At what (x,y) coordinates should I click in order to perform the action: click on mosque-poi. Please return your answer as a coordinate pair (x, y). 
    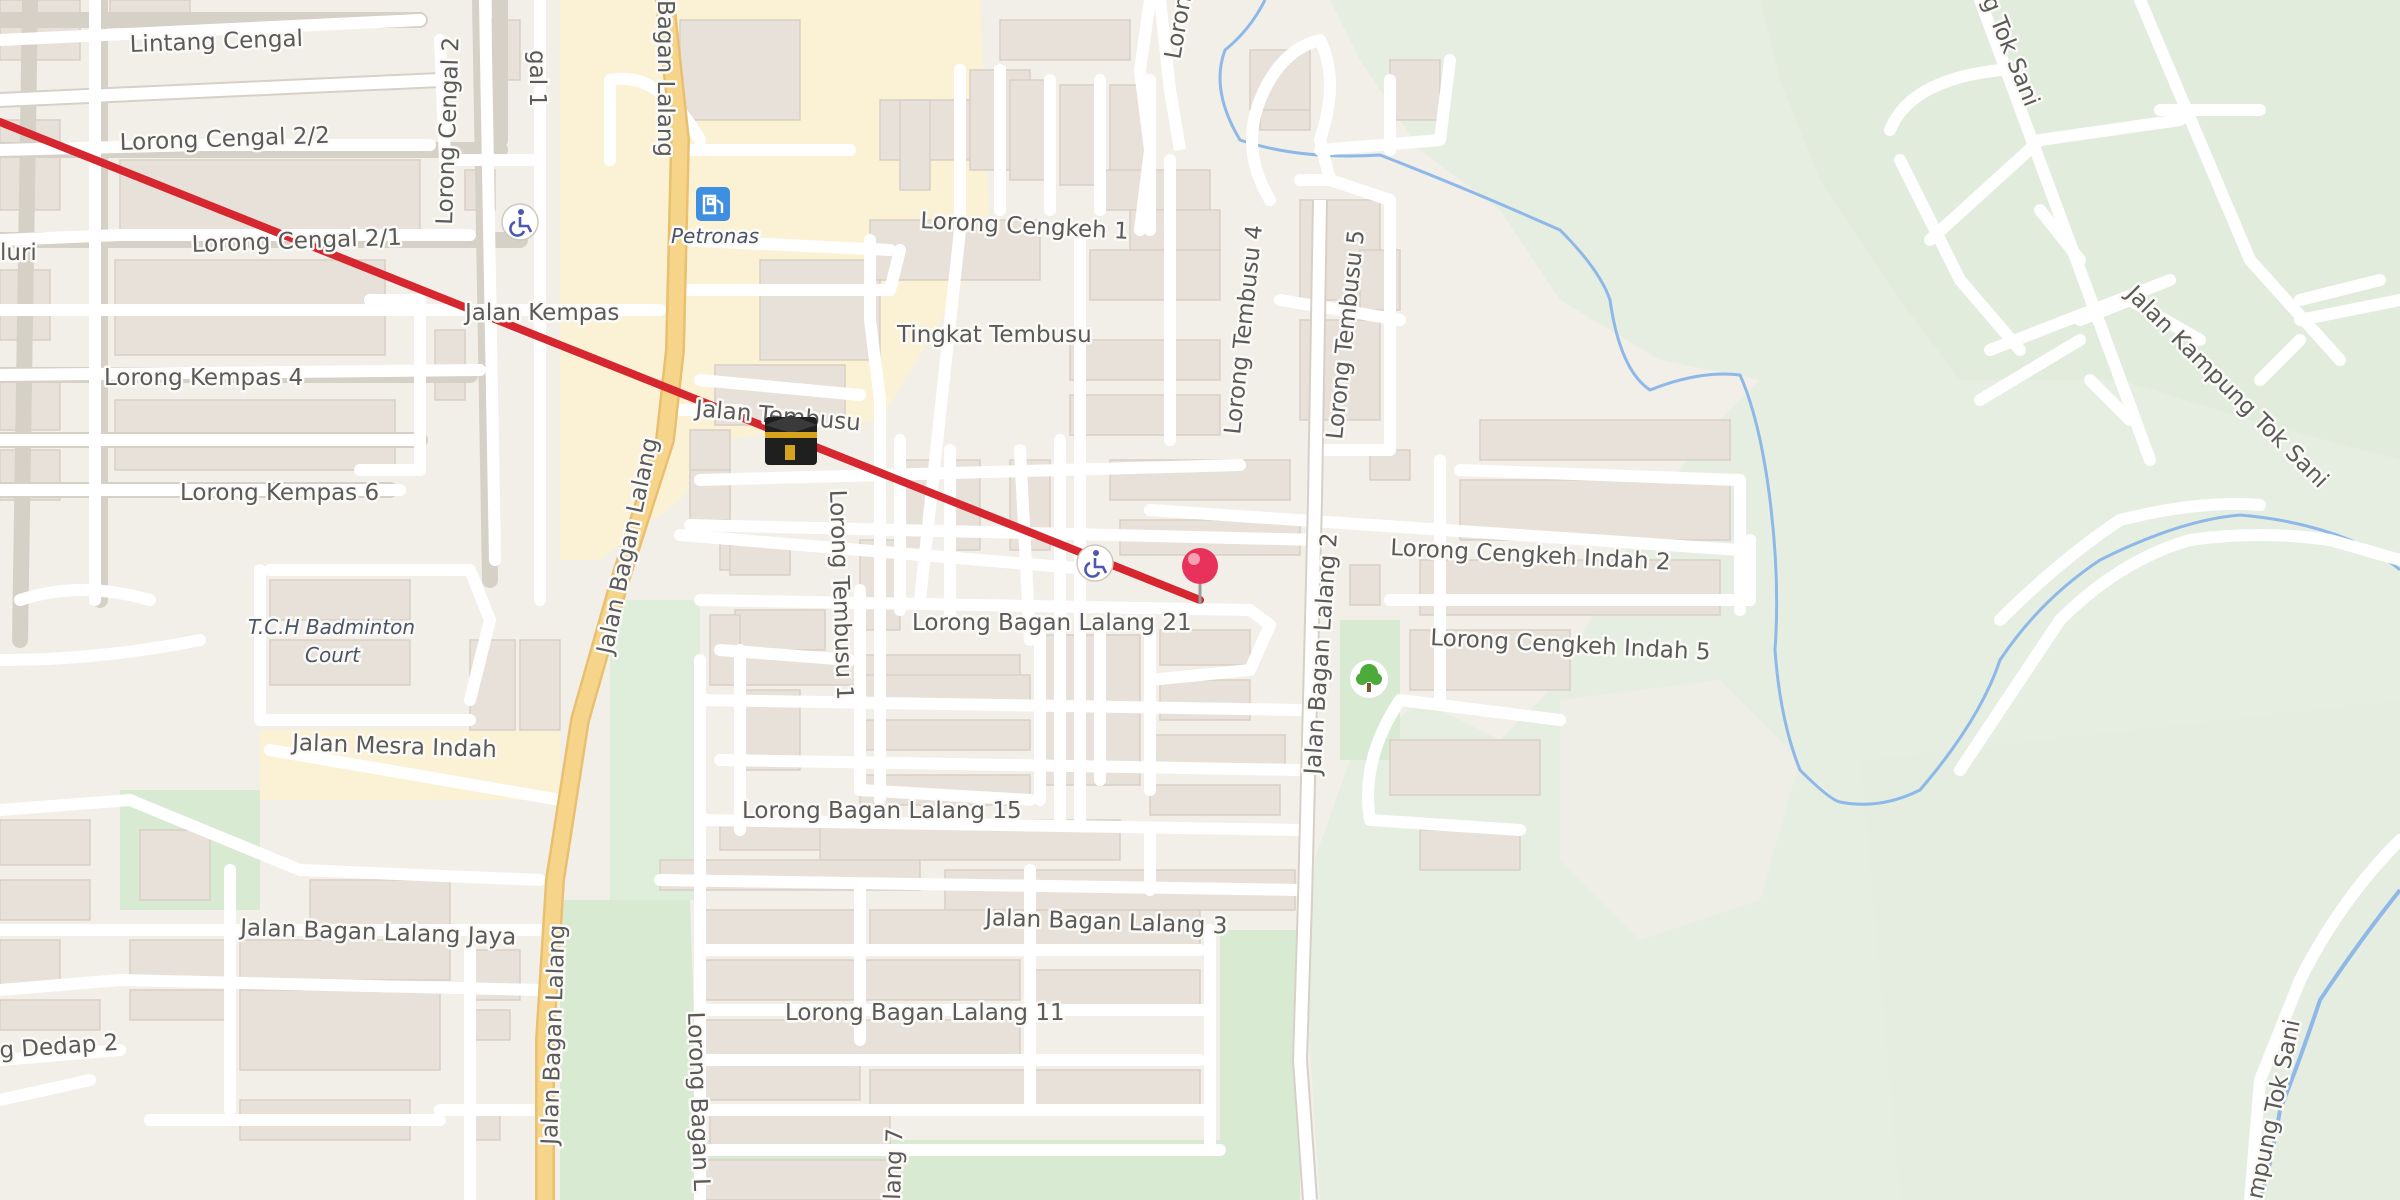
    Looking at the image, I should click on (791, 440).